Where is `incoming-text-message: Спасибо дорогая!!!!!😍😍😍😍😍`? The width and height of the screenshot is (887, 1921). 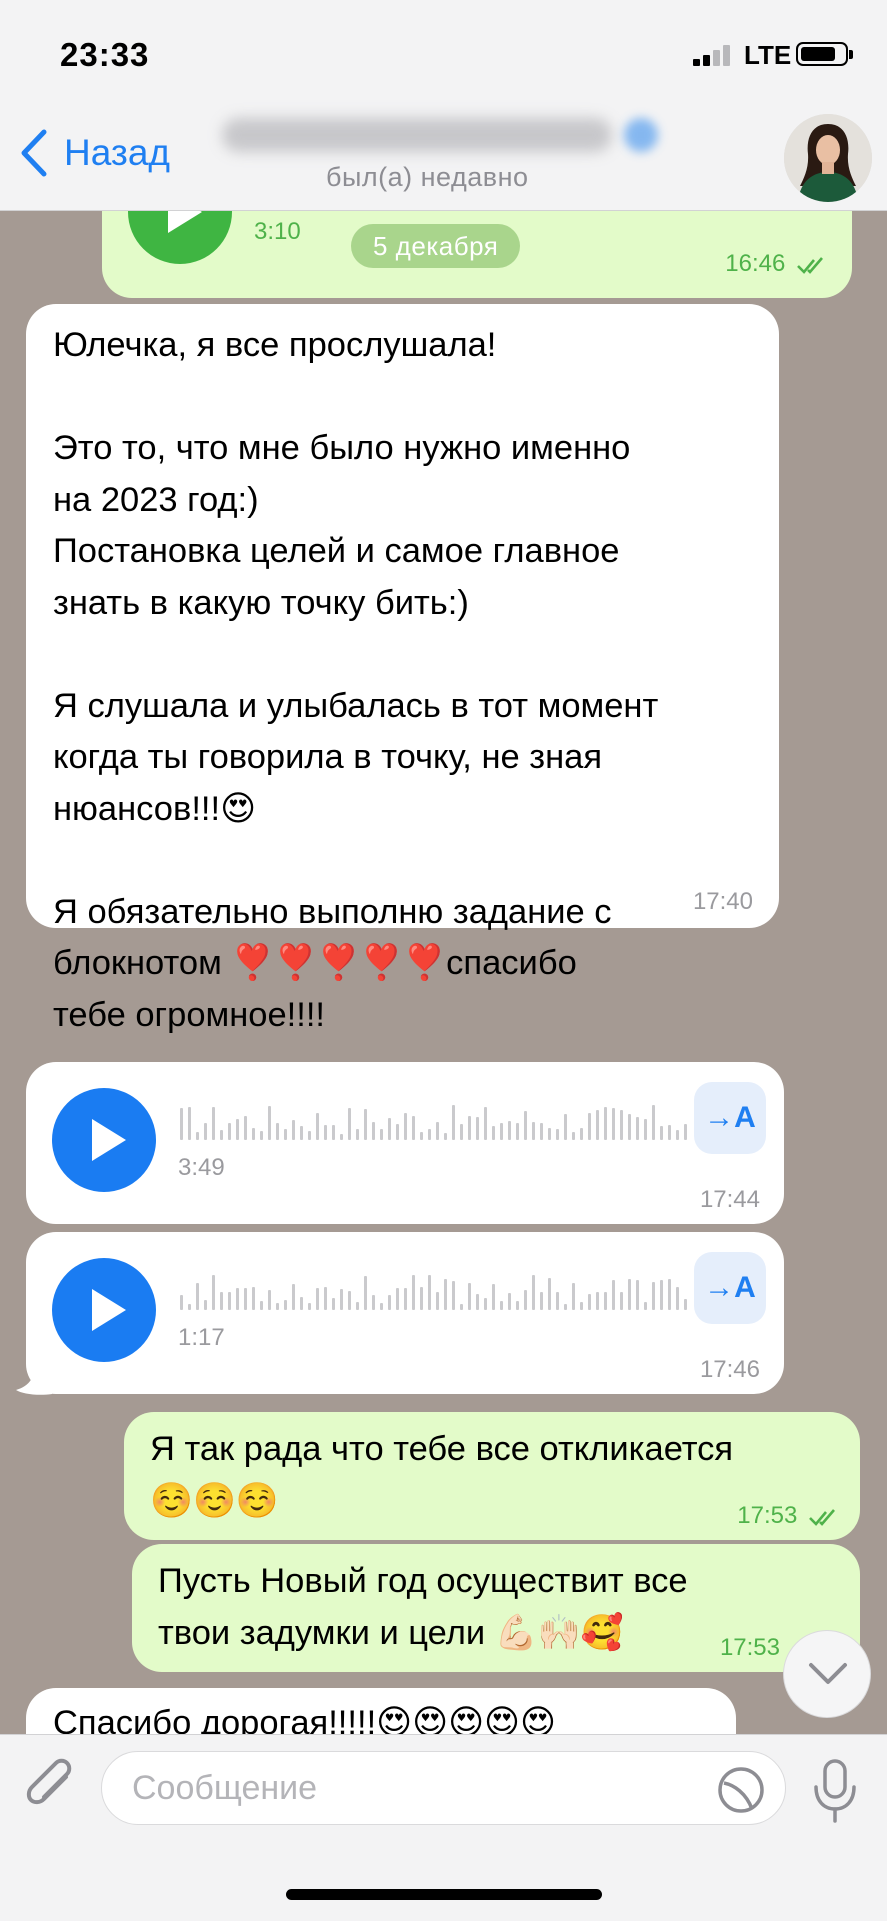
incoming-text-message: Спасибо дорогая!!!!!😍😍😍😍😍 is located at coordinates (381, 1711).